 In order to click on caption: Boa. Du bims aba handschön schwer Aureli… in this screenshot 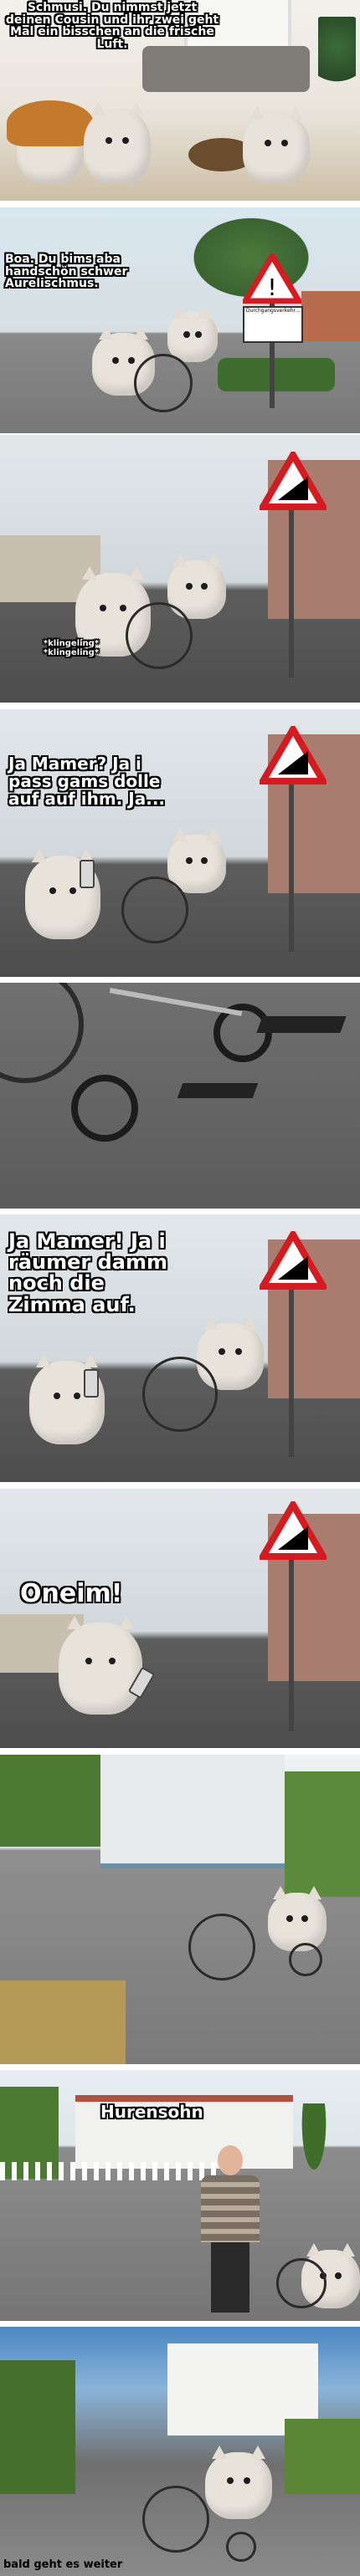, I will do `click(66, 272)`.